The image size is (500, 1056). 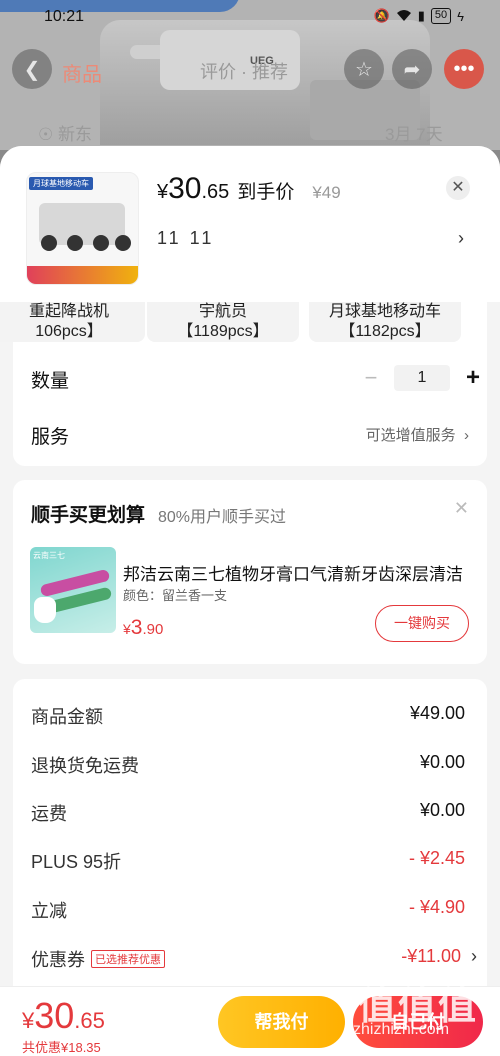 I want to click on background-row-left: ☉ 新东, so click(x=65, y=134).